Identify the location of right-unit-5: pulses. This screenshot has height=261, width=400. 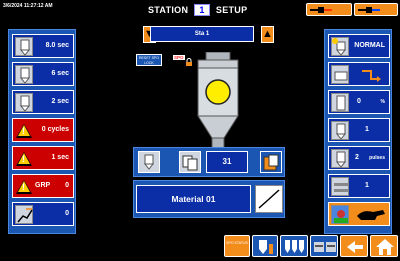
(377, 158).